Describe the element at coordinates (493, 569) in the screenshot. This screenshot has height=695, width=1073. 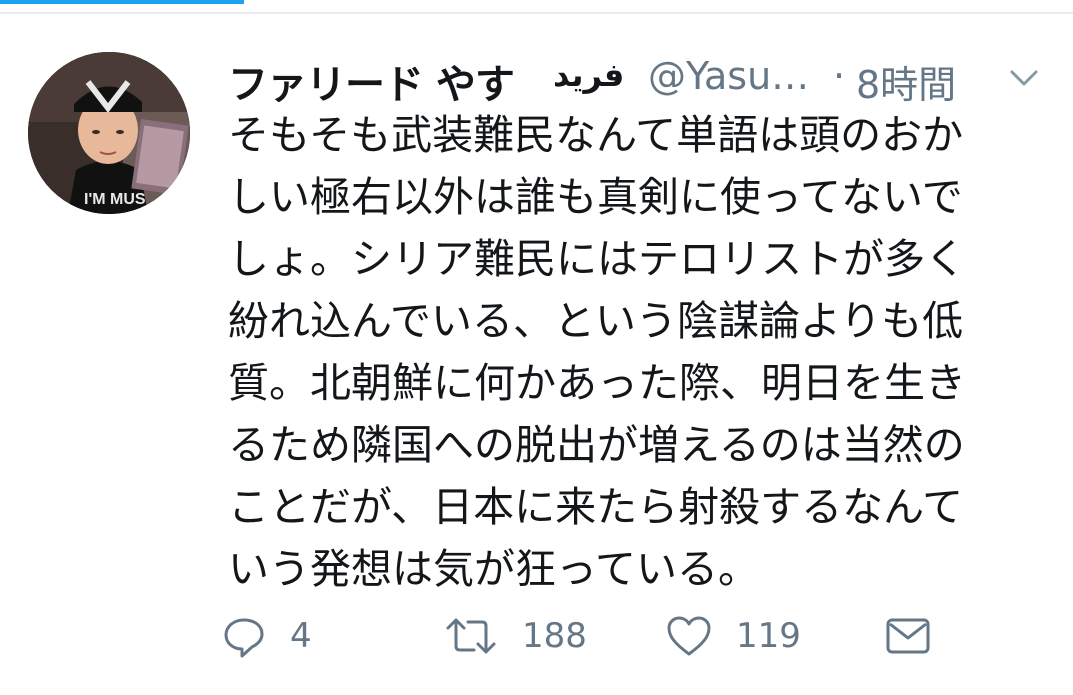
I see `tweet-text-line: いう発想は気が狂っている。` at that location.